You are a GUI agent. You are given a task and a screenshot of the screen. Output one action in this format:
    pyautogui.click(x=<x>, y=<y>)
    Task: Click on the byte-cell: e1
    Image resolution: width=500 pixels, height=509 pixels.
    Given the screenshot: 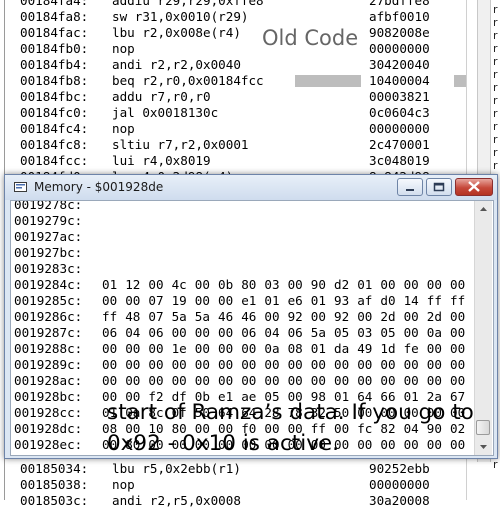 What is the action you would take?
    pyautogui.click(x=249, y=301)
    